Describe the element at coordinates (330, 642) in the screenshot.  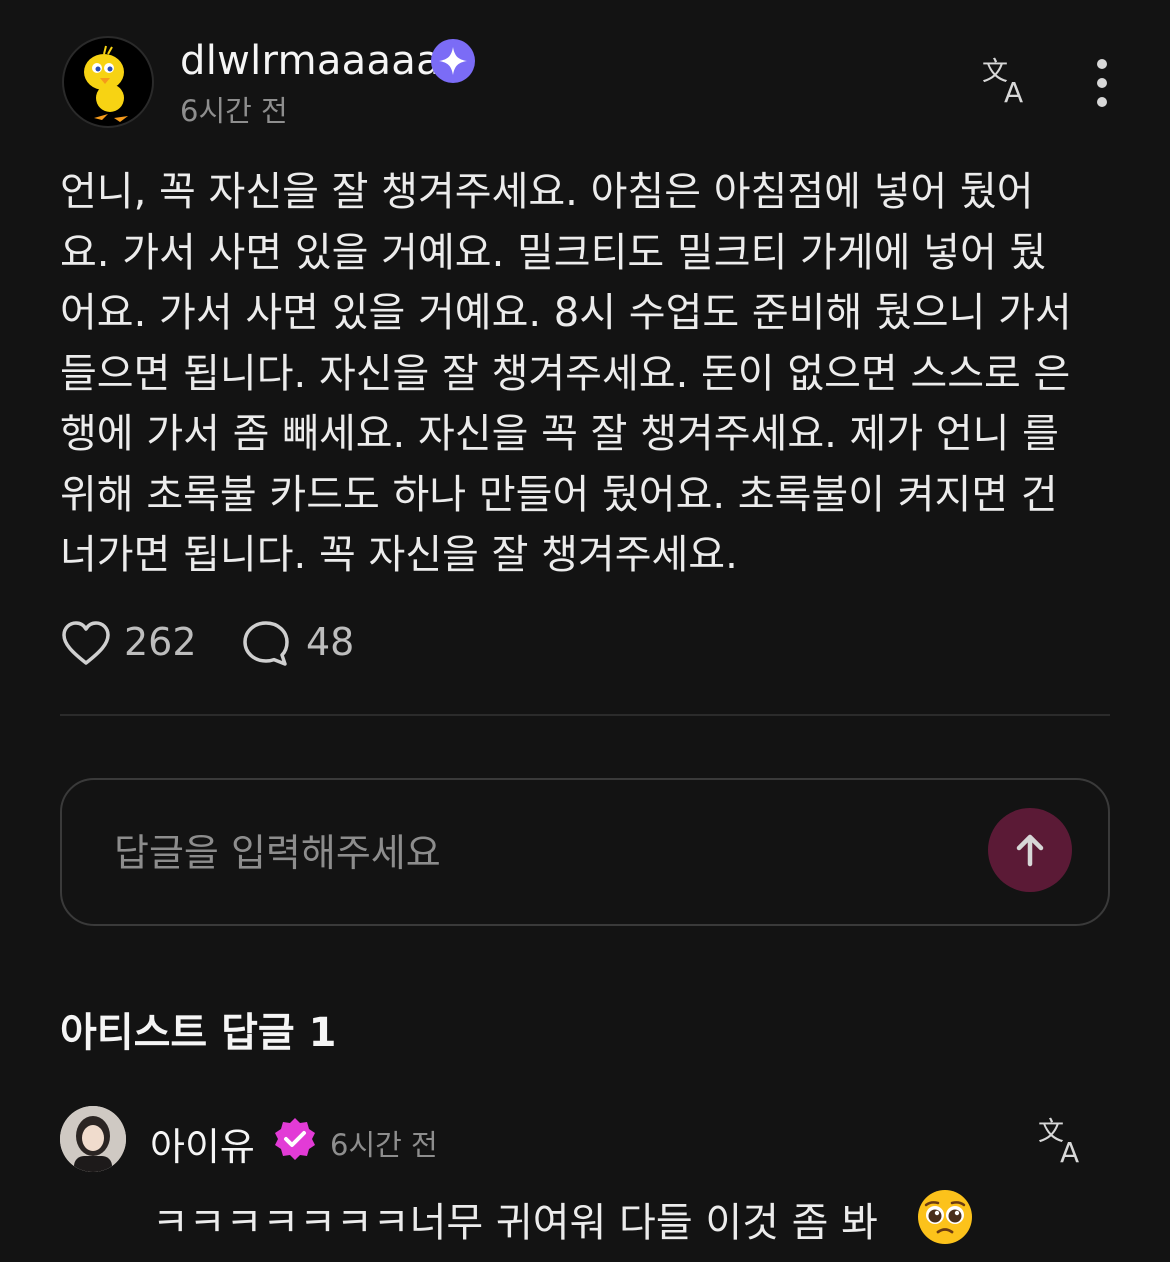
I see `comment-count: 48` at that location.